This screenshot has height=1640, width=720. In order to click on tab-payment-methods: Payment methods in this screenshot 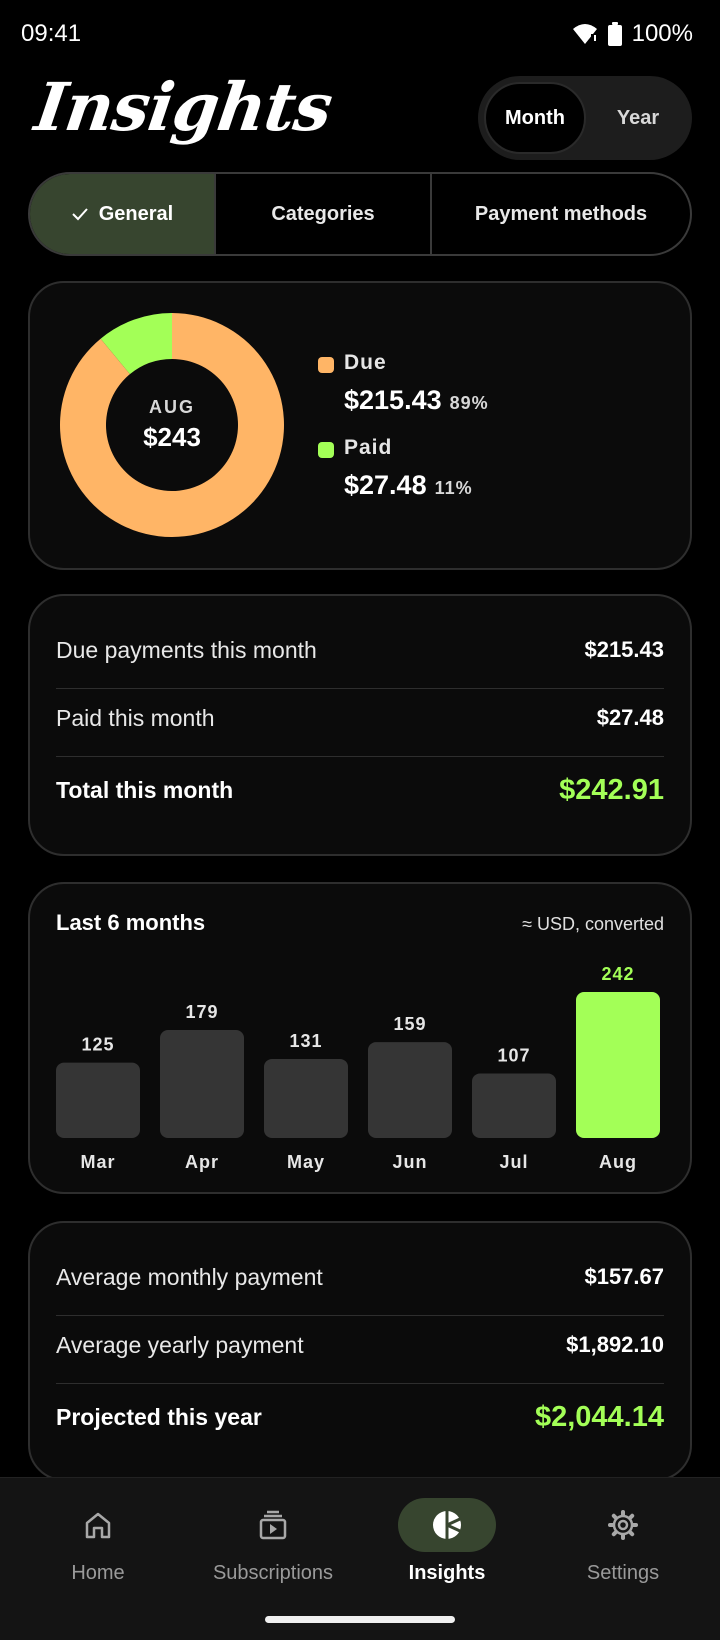, I will do `click(561, 214)`.